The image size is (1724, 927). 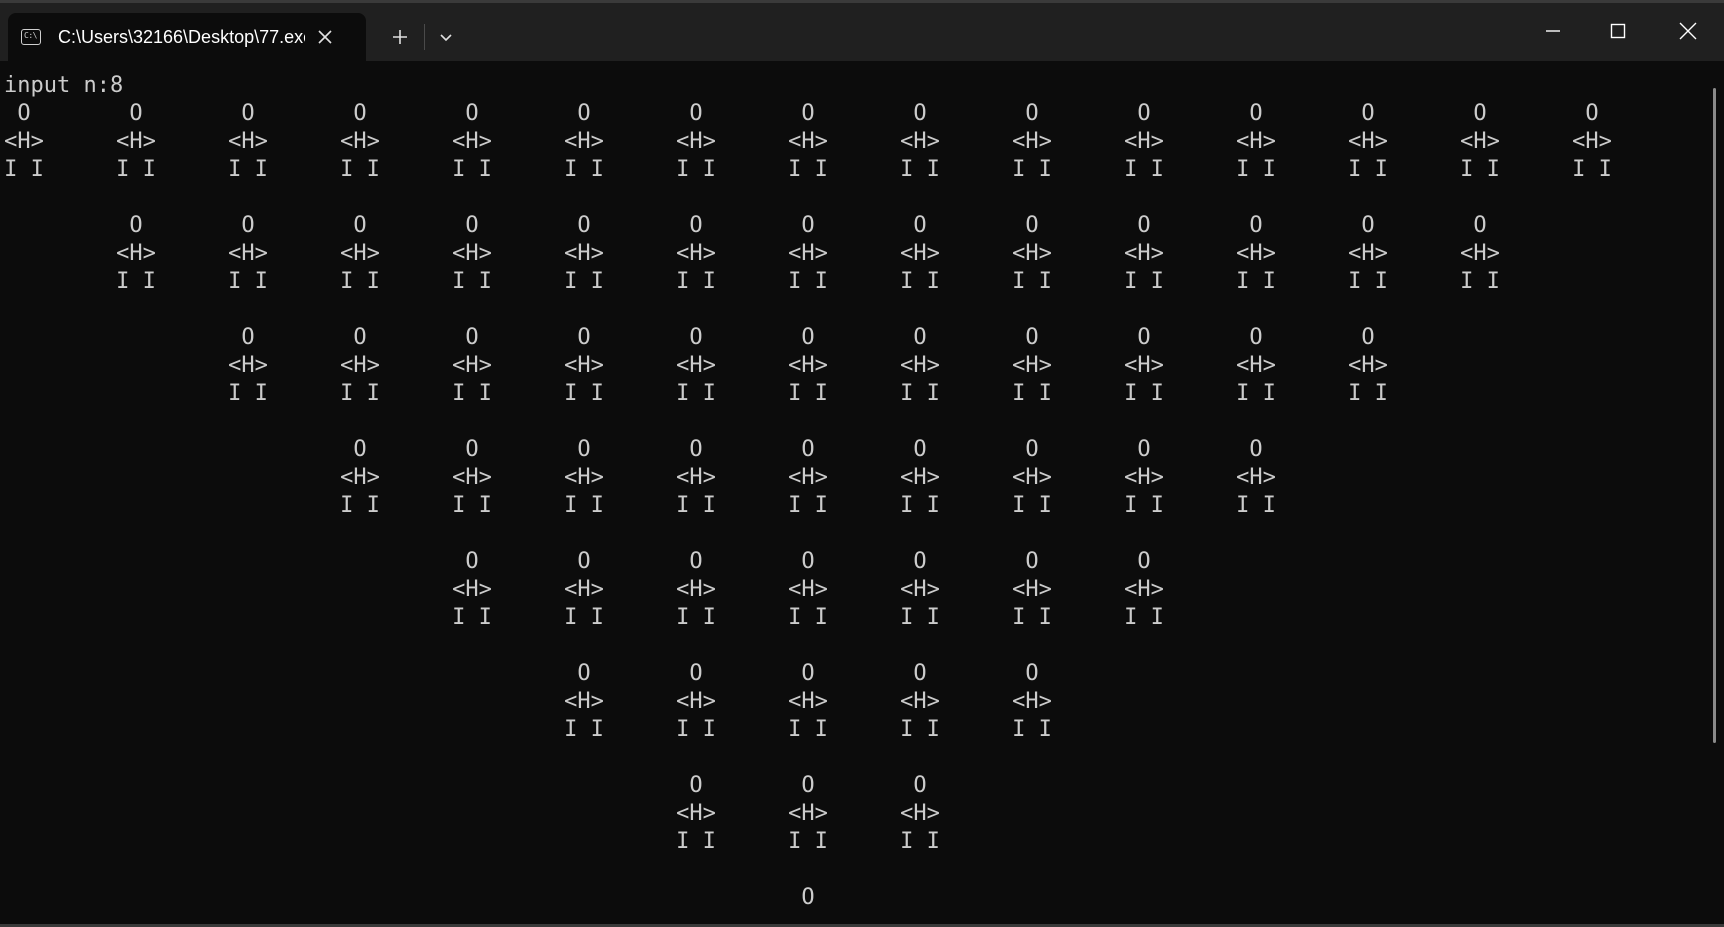 I want to click on close-icon, so click(x=1688, y=30).